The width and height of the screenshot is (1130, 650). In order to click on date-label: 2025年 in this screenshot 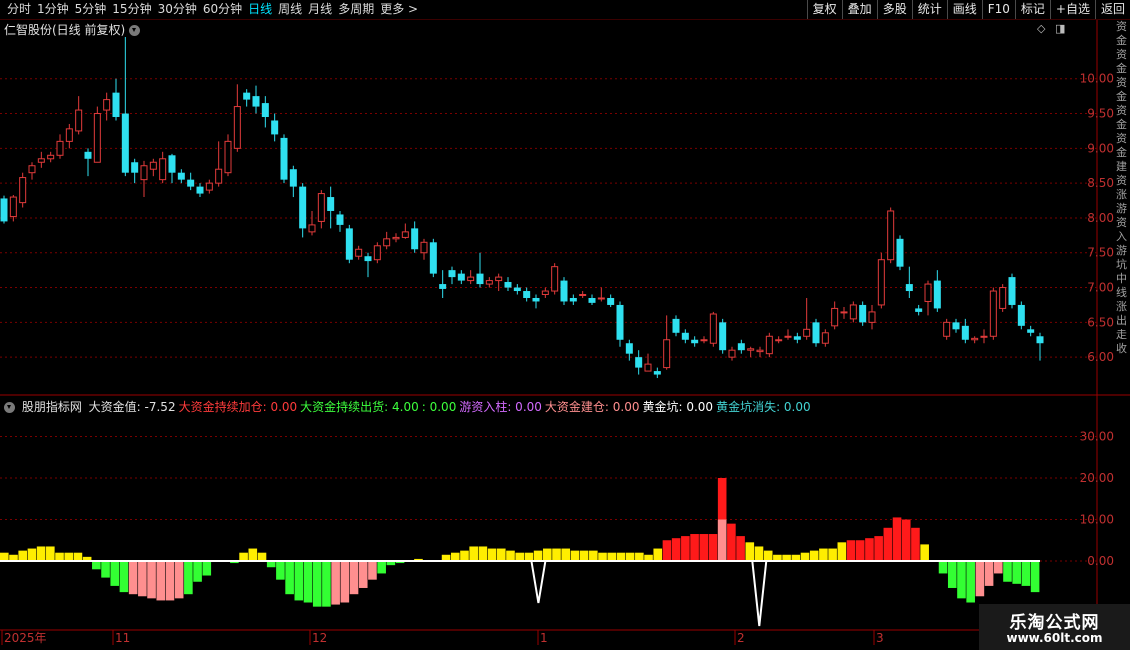, I will do `click(25, 638)`.